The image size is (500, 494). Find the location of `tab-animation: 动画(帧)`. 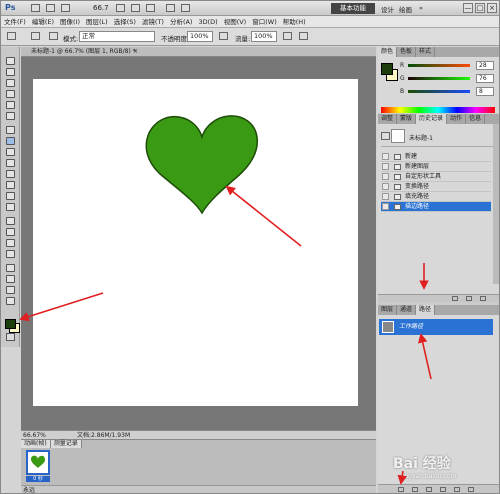

tab-animation: 动画(帧) is located at coordinates (36, 444).